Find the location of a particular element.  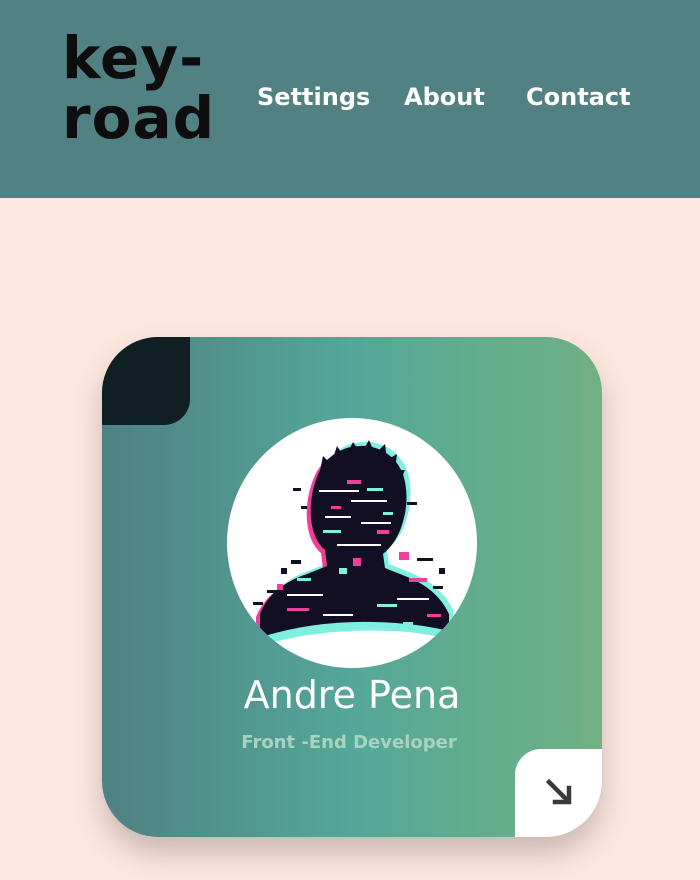

nav-link-contact: Contact is located at coordinates (578, 97).